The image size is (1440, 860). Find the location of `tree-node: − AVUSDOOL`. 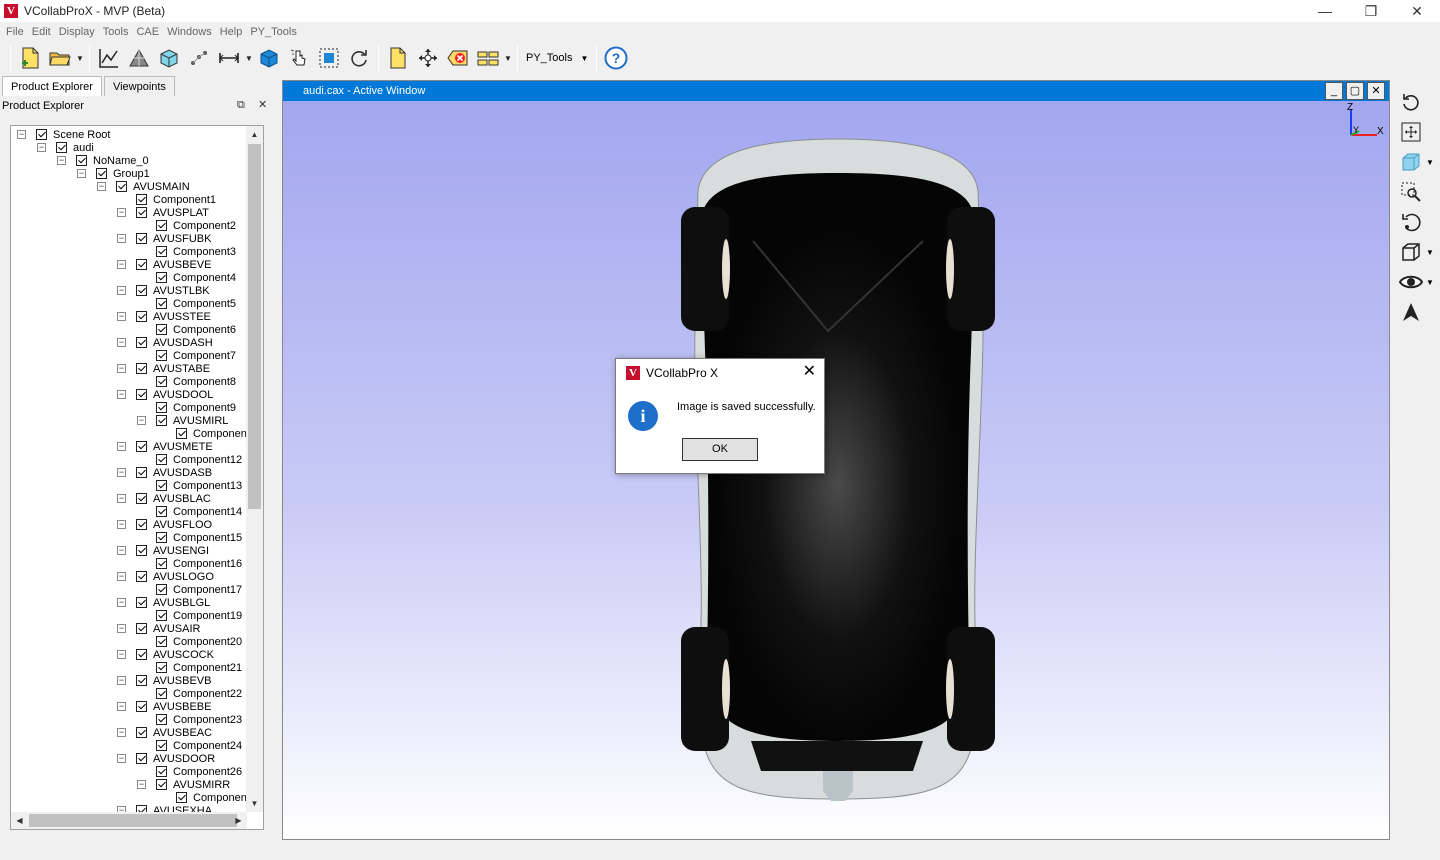

tree-node: − AVUSDOOL is located at coordinates (165, 394).